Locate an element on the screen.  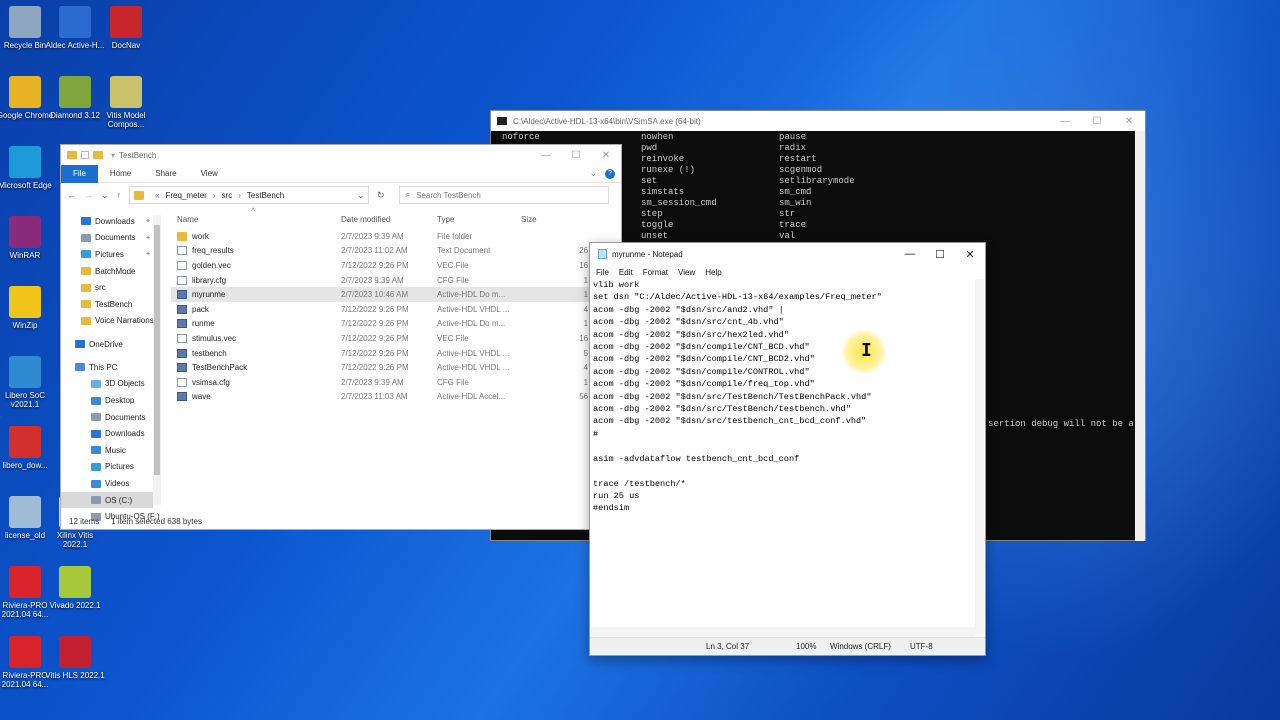
forward-arrow-icon: → is located at coordinates (88, 195).